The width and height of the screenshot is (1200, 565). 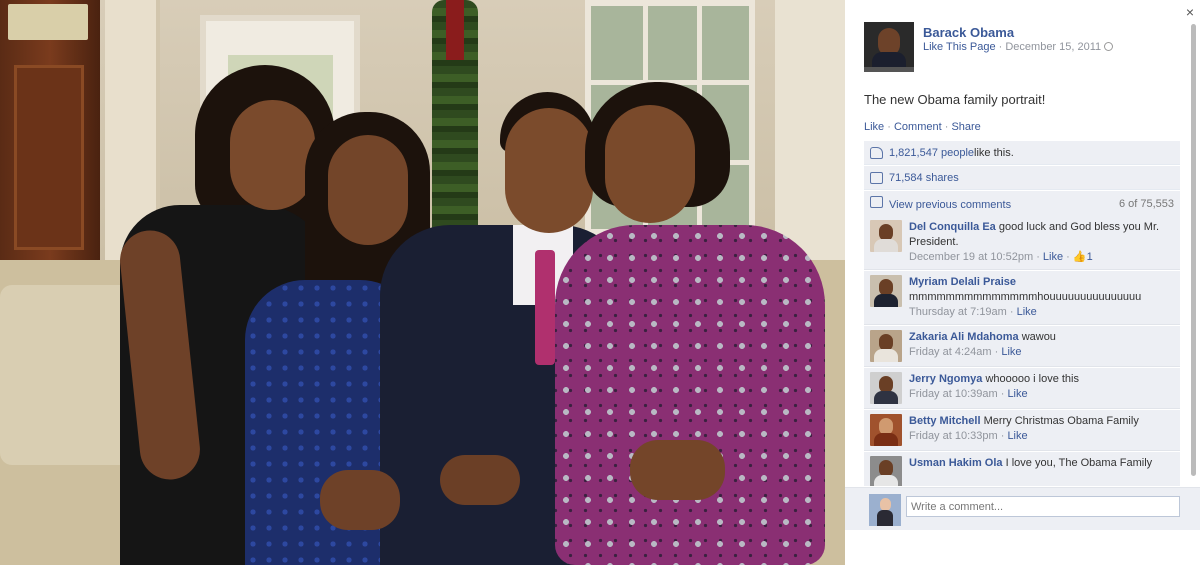 I want to click on comment-text: I love you, The Obama Family, so click(x=1079, y=463).